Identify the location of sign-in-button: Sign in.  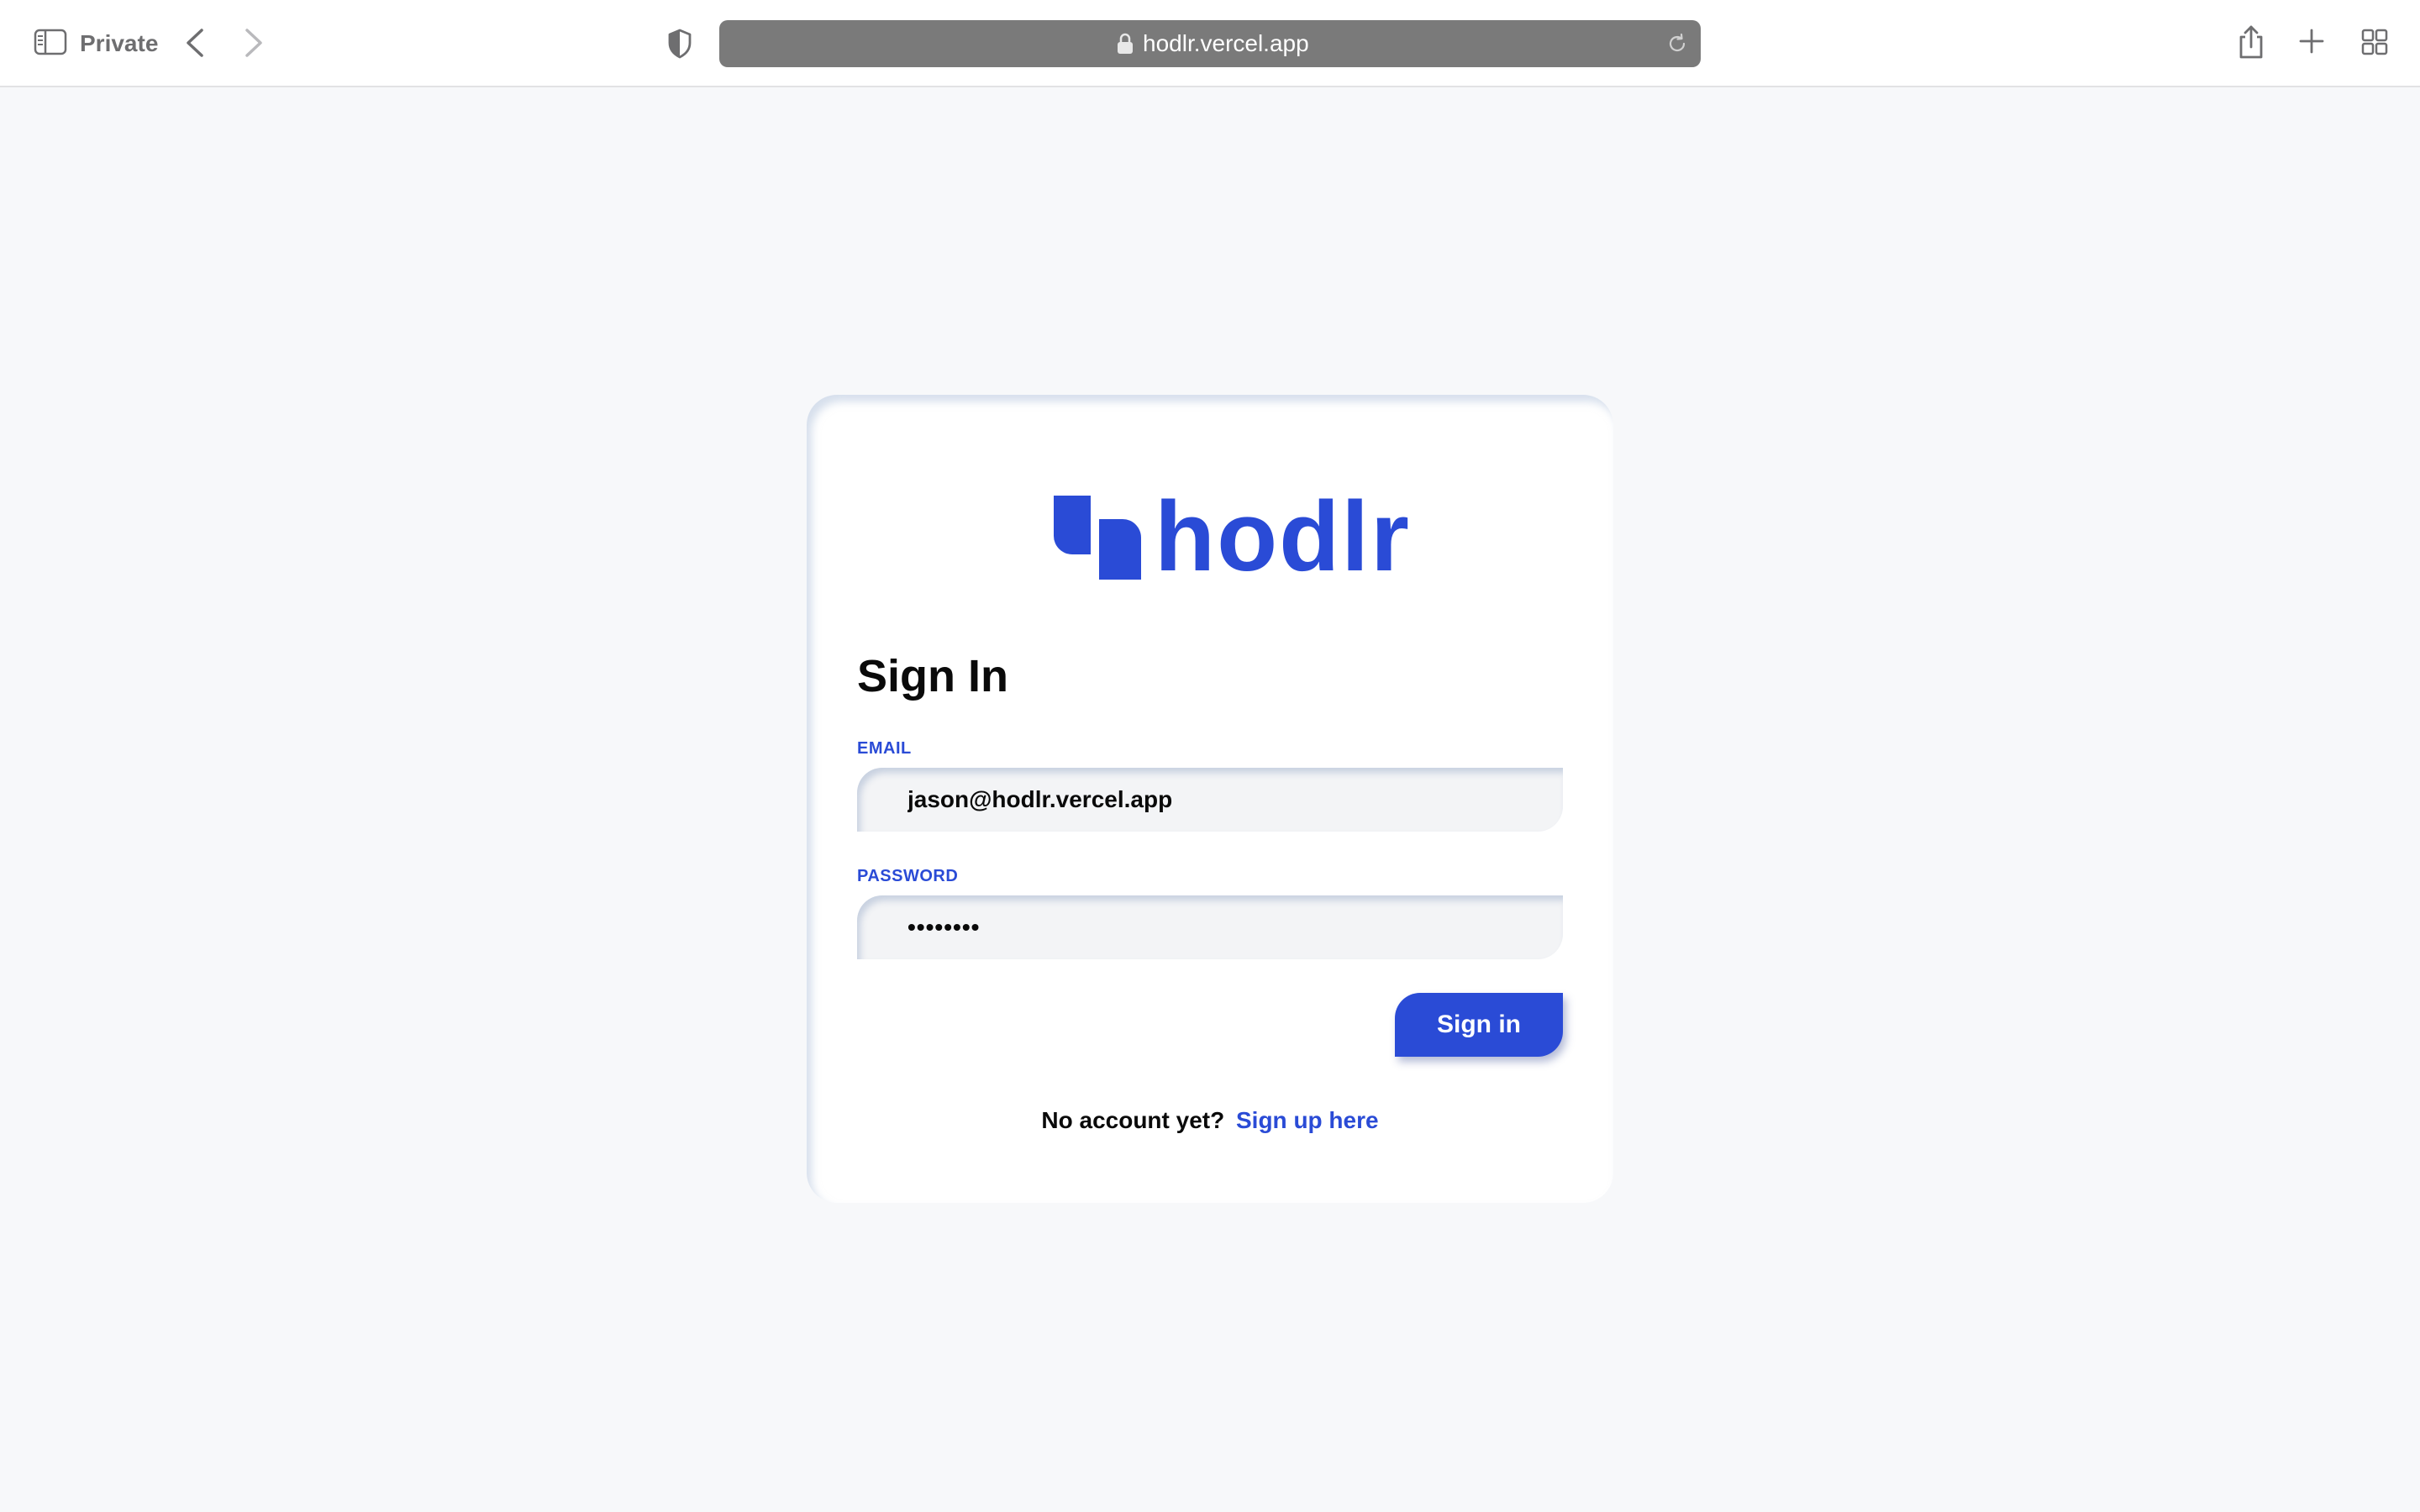
(1479, 1025).